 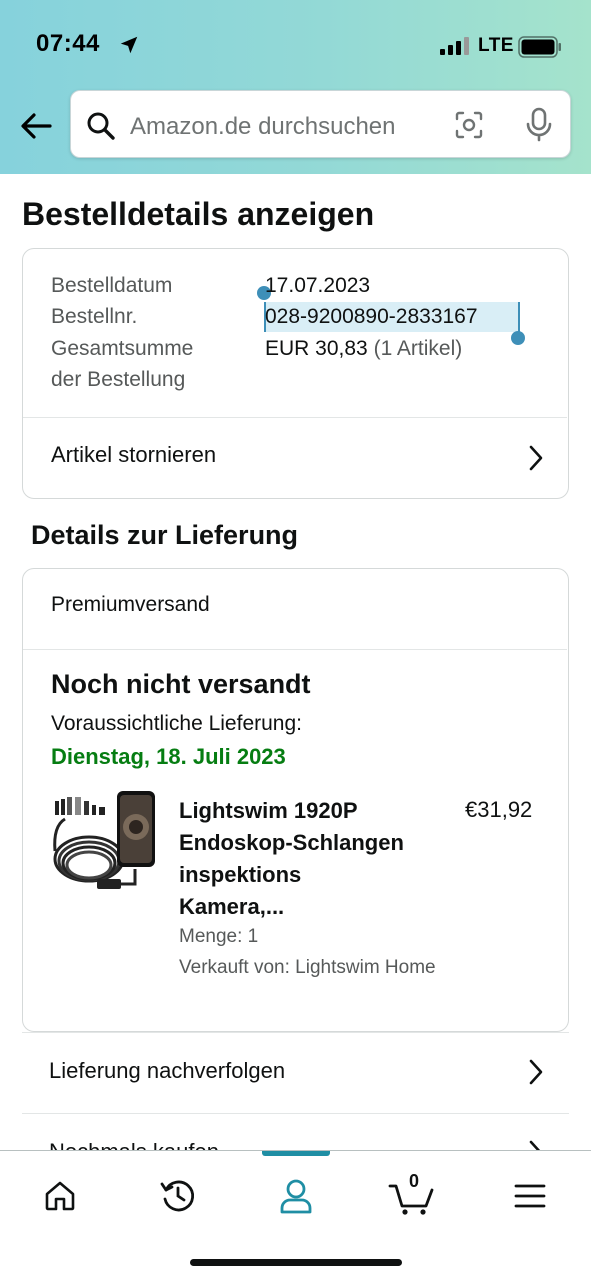 What do you see at coordinates (181, 684) in the screenshot?
I see `shipment-status: Noch nicht versandt` at bounding box center [181, 684].